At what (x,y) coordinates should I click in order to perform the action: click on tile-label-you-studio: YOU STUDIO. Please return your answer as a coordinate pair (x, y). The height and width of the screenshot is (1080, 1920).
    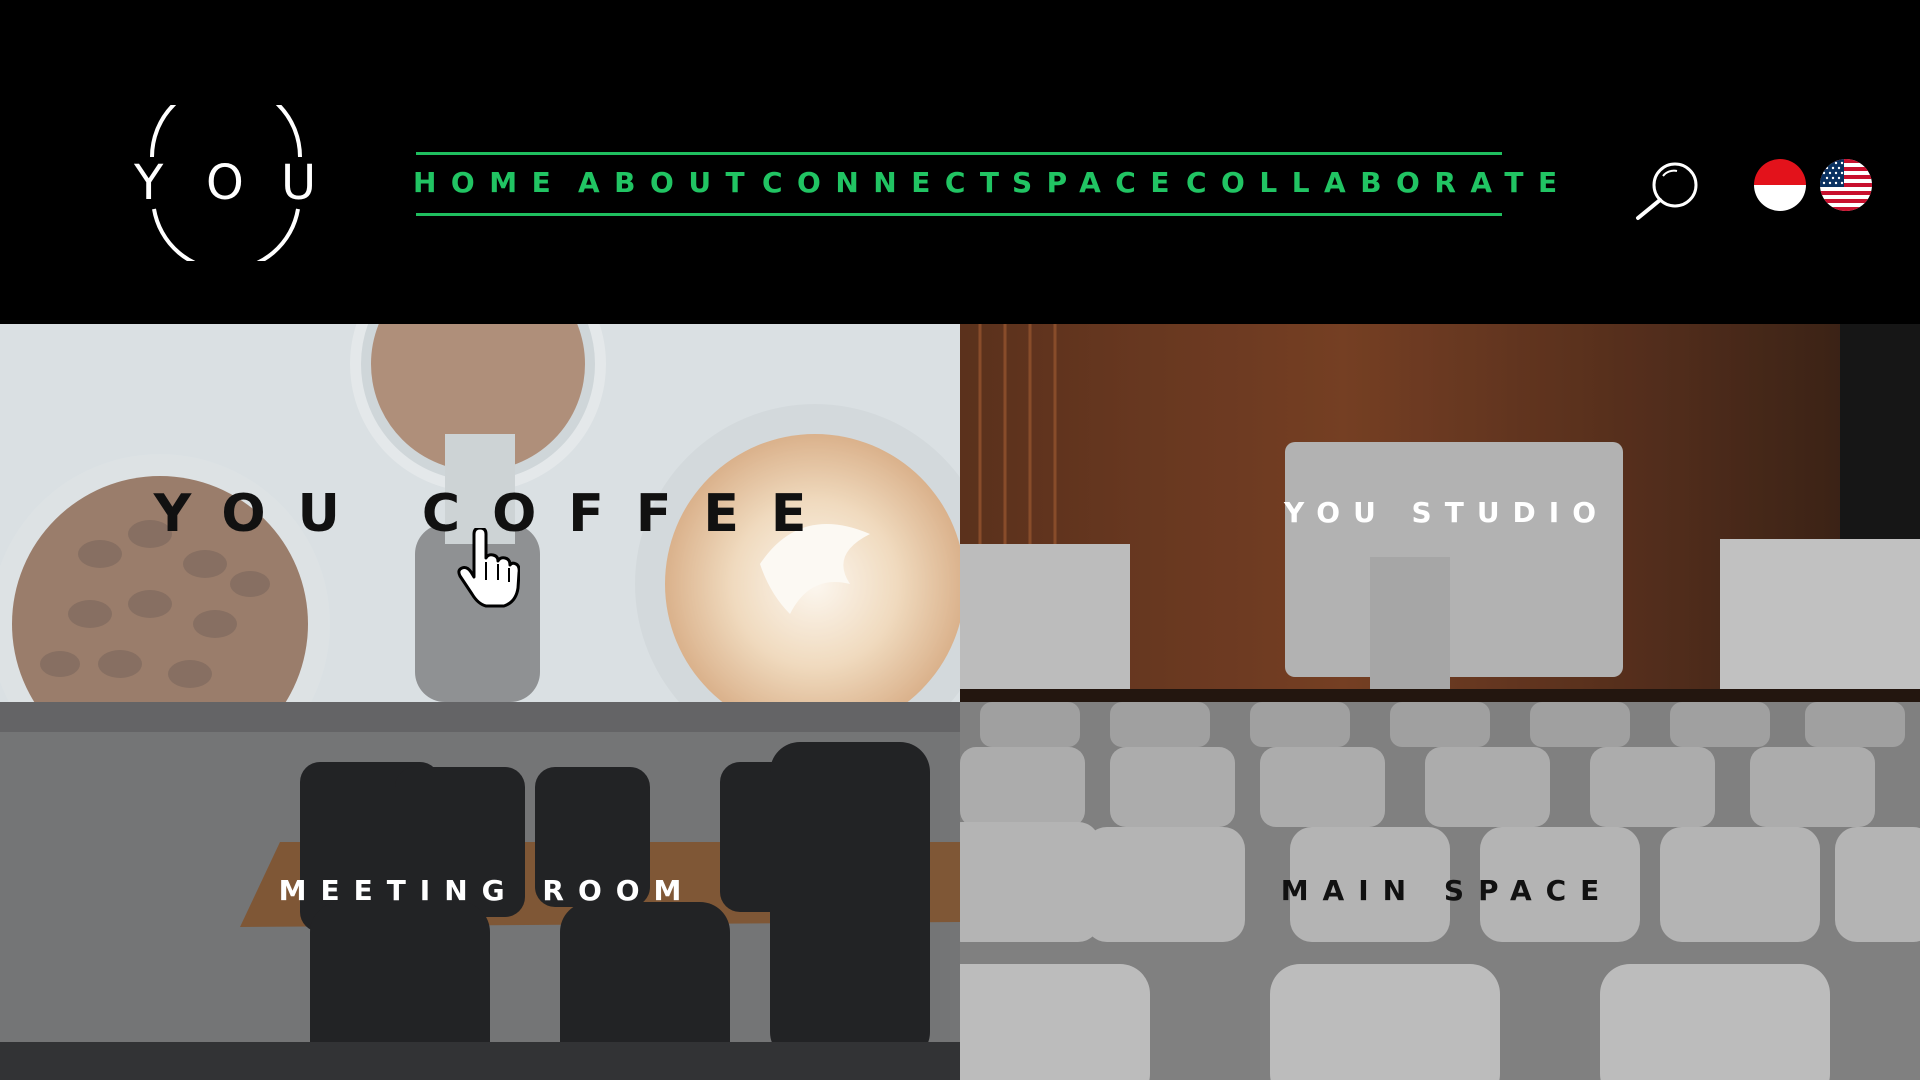
    Looking at the image, I should click on (1446, 512).